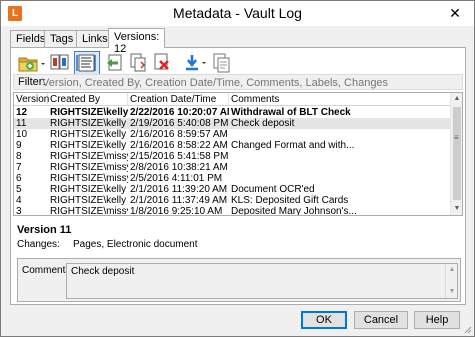  What do you see at coordinates (162, 63) in the screenshot?
I see `delete-icon` at bounding box center [162, 63].